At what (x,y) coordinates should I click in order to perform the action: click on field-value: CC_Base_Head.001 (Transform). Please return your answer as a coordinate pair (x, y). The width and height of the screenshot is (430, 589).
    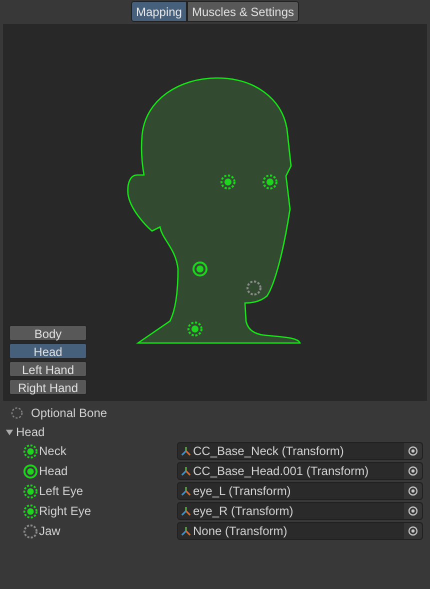
    Looking at the image, I should click on (281, 471).